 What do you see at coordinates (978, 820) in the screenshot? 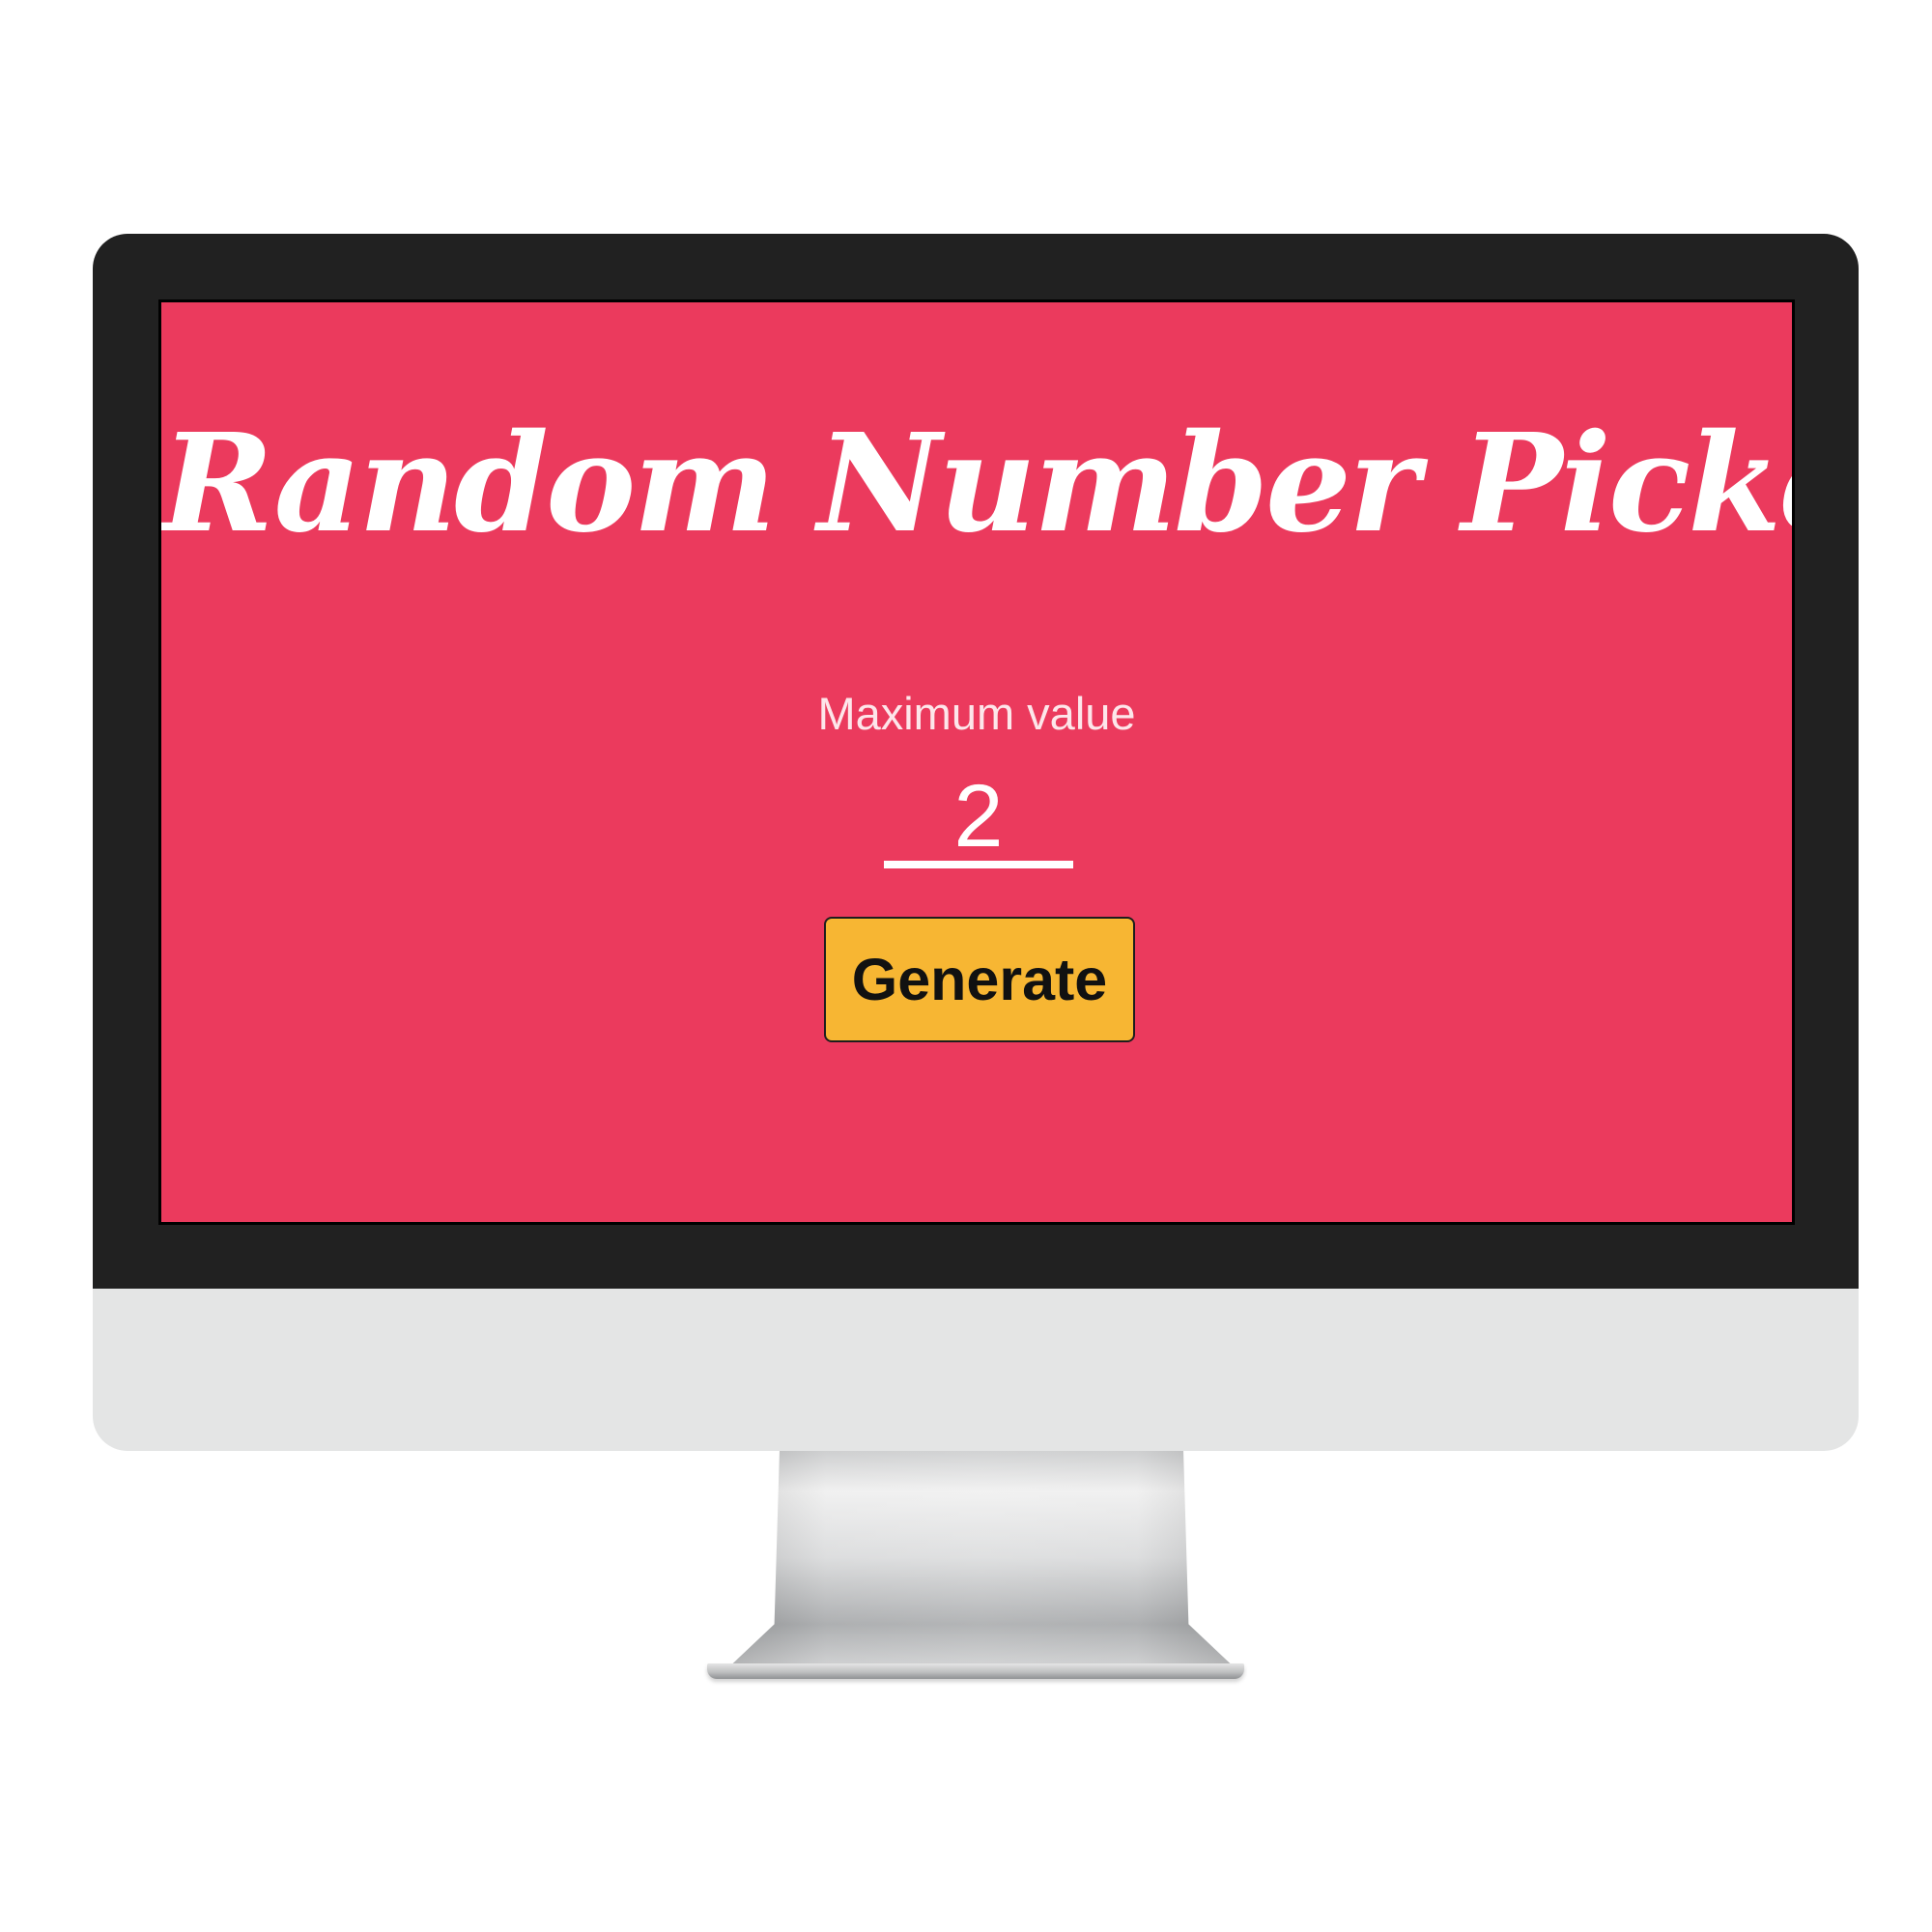
I see `maximum-value-input` at bounding box center [978, 820].